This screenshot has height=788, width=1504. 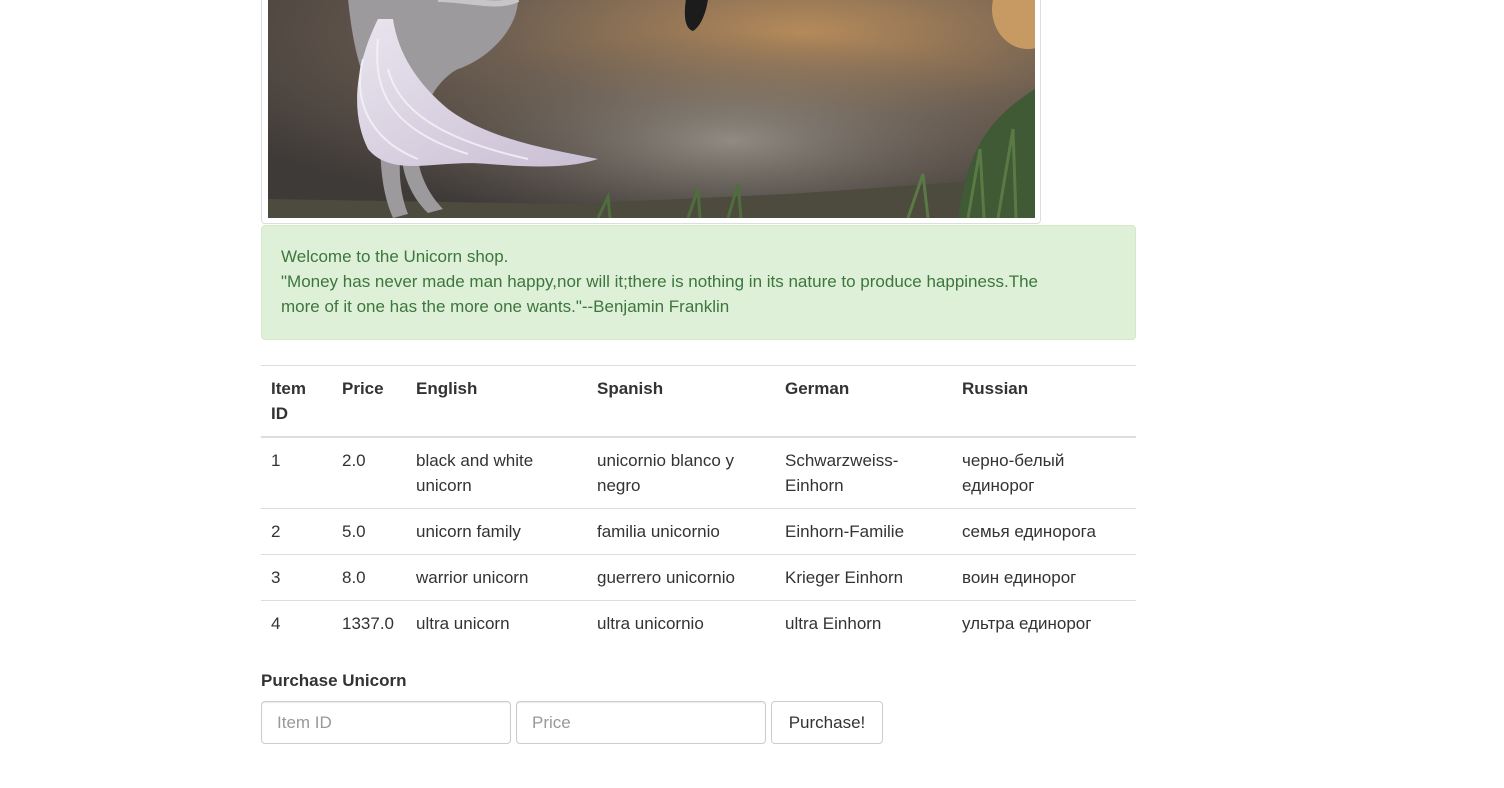 What do you see at coordinates (1044, 531) in the screenshot?
I see `cell-russian: семья единорога` at bounding box center [1044, 531].